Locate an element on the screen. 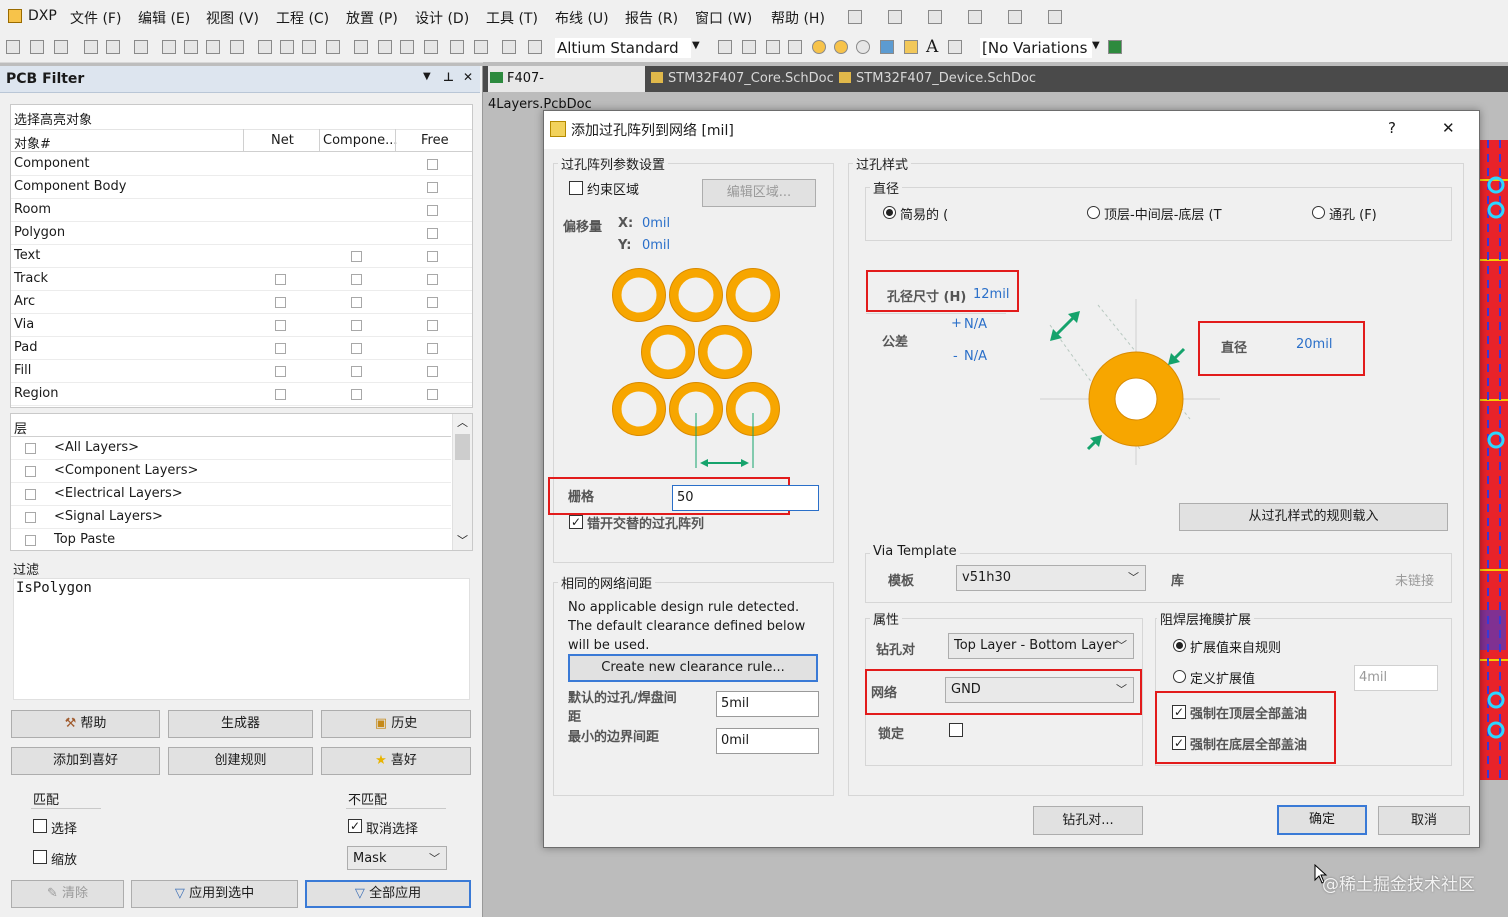  clear-button: ✎ 清除 is located at coordinates (67, 894).